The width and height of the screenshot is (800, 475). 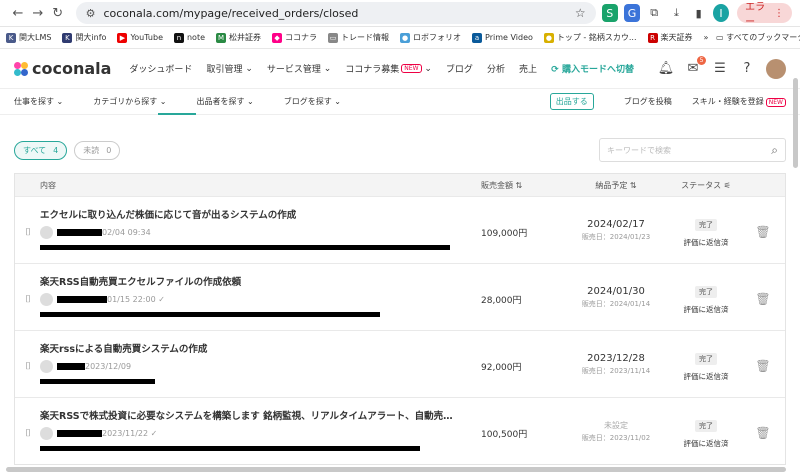 What do you see at coordinates (720, 37) in the screenshot?
I see `folder-icon: ▭` at bounding box center [720, 37].